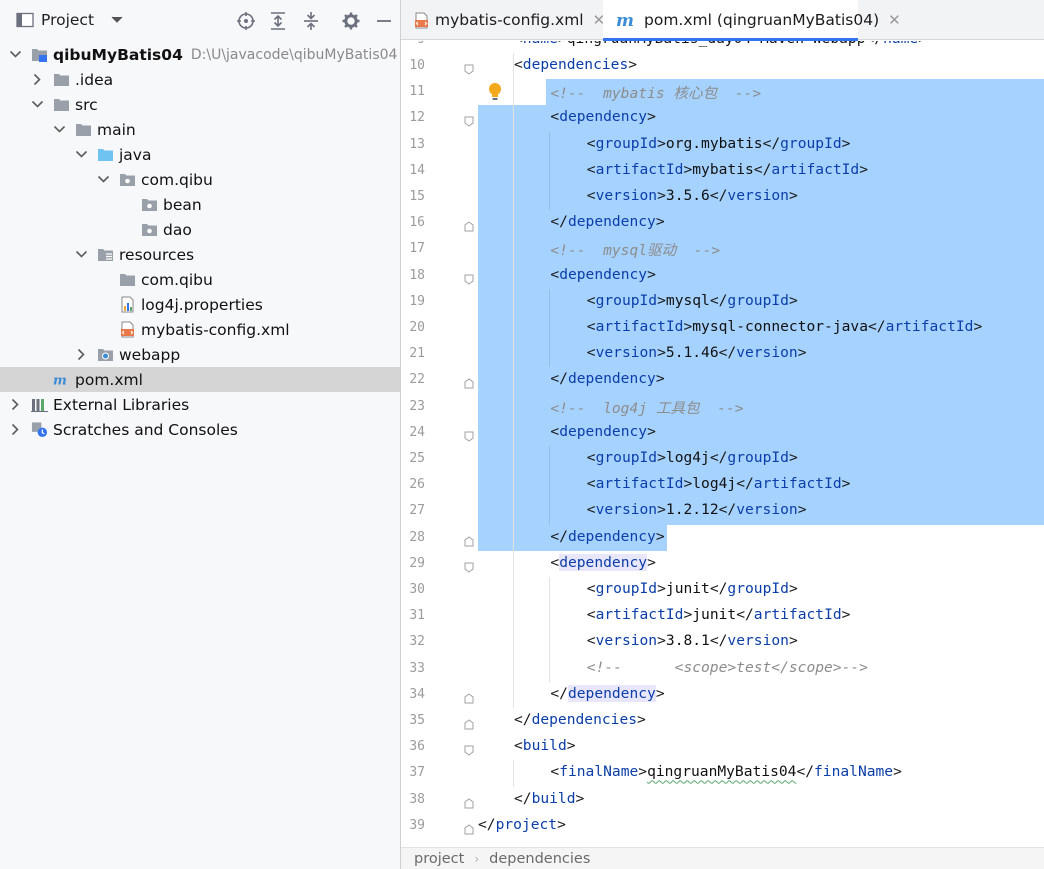 The height and width of the screenshot is (869, 1044). I want to click on code-text: <version>3.8.1</version>, so click(692, 640).